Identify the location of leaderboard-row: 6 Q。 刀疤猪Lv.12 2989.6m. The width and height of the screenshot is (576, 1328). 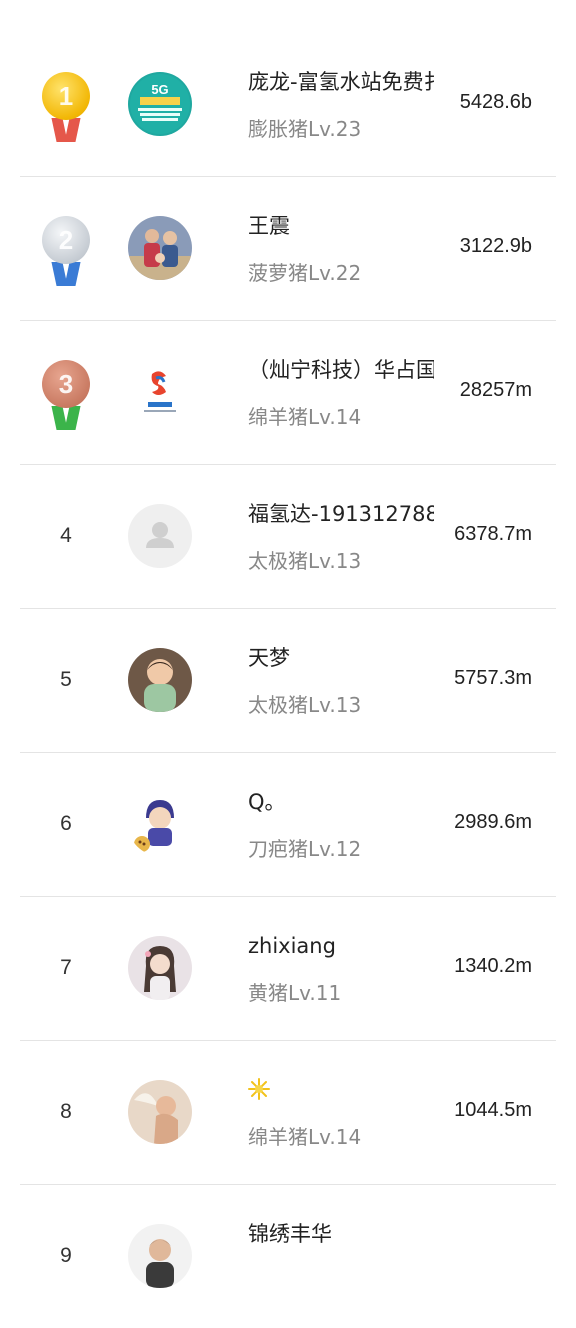
(288, 824).